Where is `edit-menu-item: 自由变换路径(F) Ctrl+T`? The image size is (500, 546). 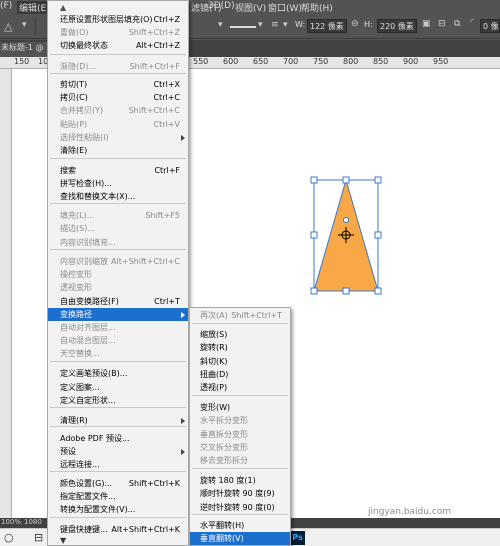 edit-menu-item: 自由变换路径(F) Ctrl+T is located at coordinates (118, 301).